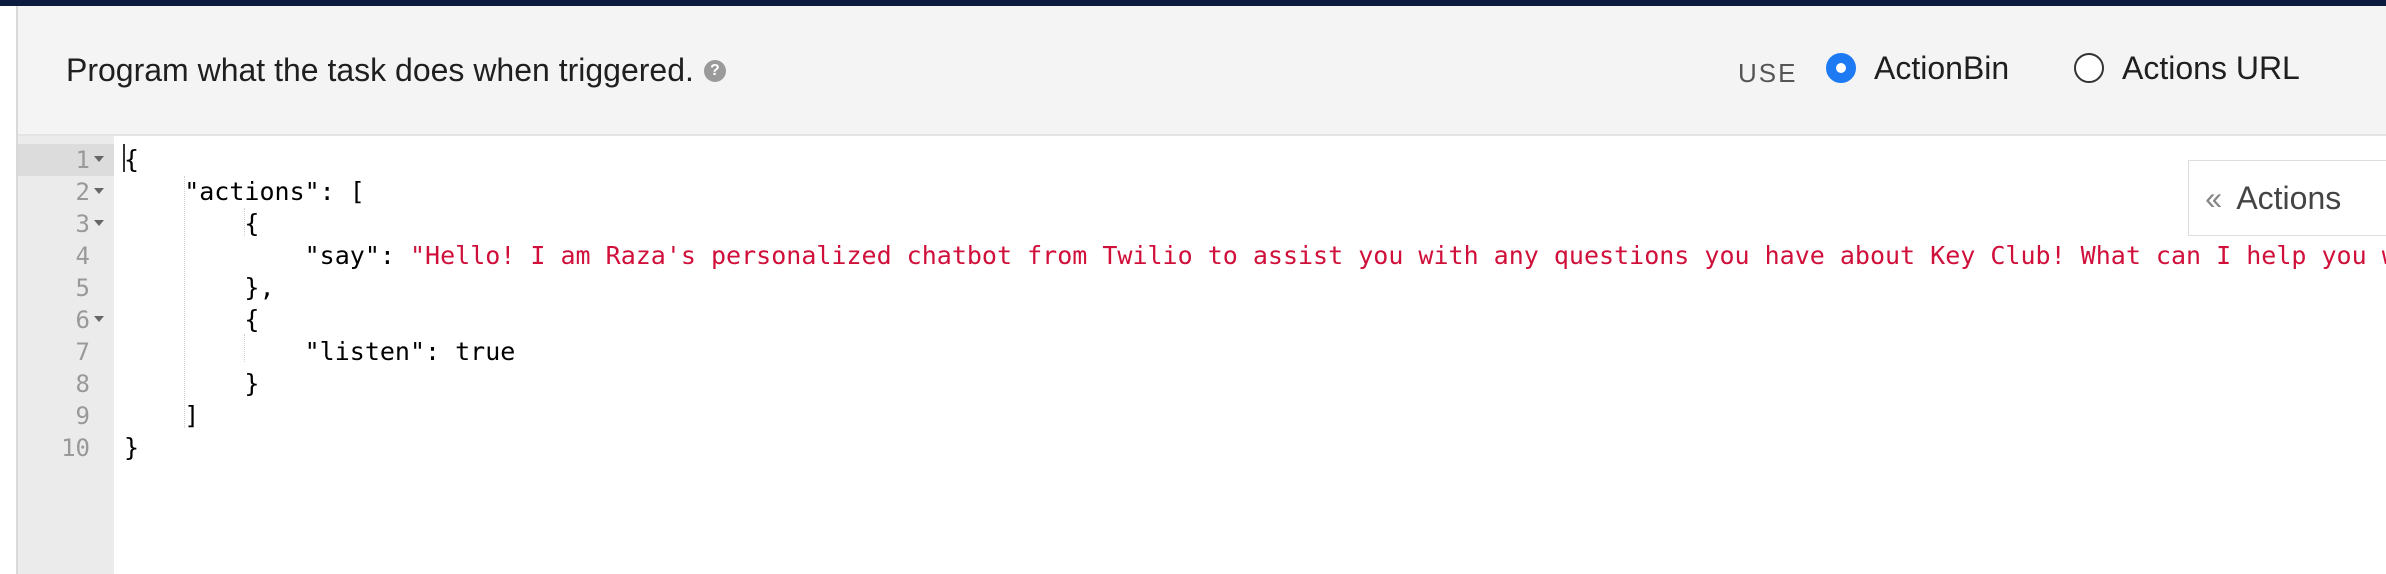  I want to click on code-line: 3 {, so click(1202, 224).